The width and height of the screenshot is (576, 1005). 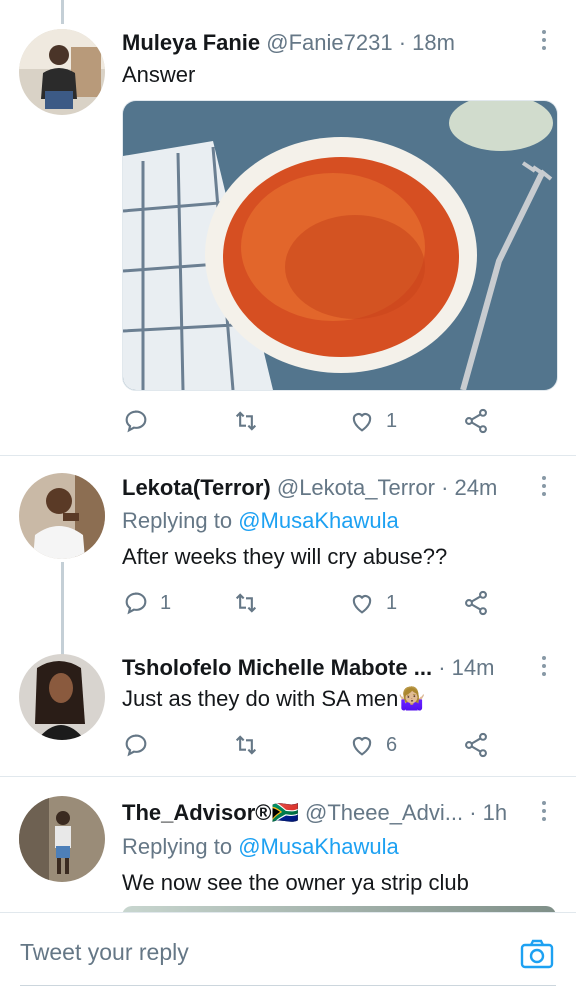 I want to click on author-name: Lekota(Terror), so click(x=196, y=487).